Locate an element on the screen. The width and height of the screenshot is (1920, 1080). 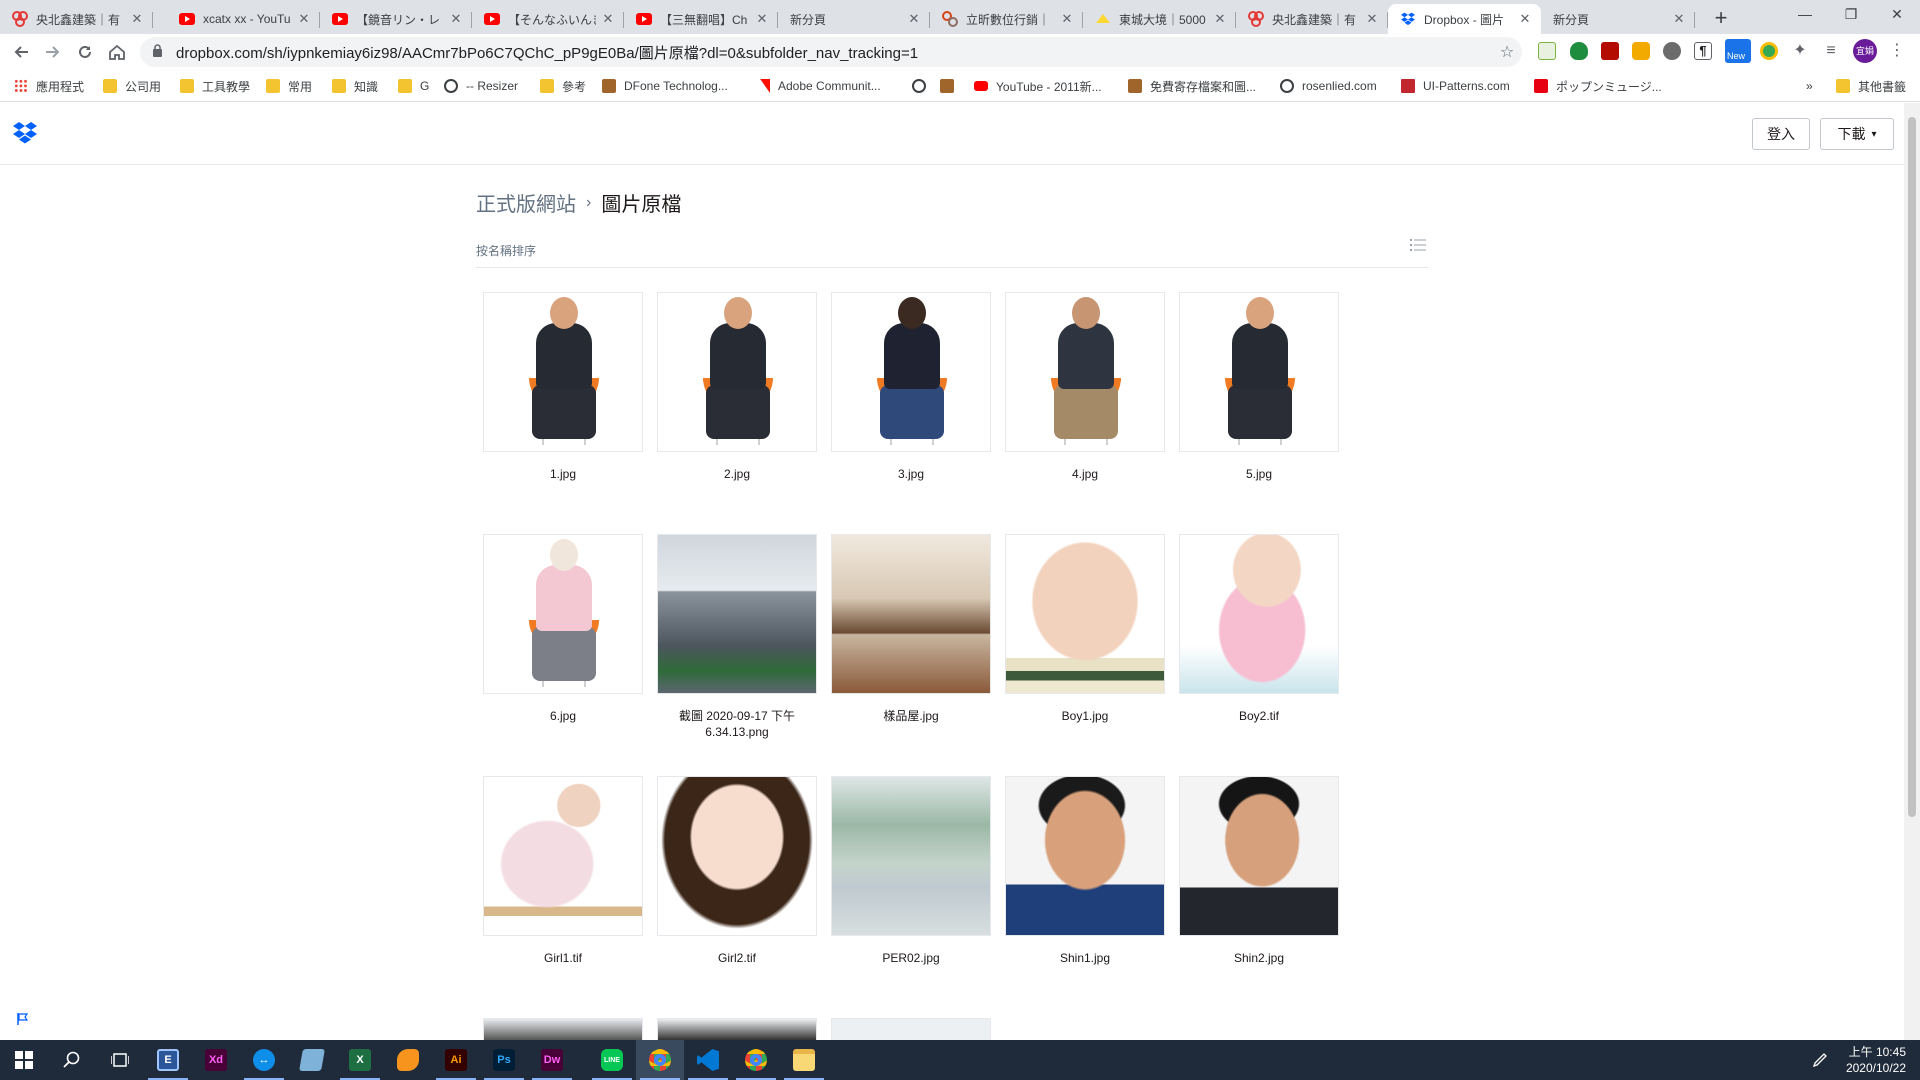
bookmark-item: G is located at coordinates (413, 86).